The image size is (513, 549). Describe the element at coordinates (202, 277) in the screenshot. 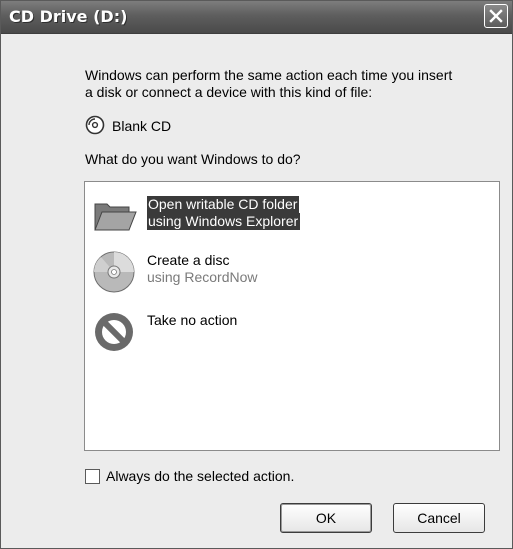

I see `action-sublabel: using RecordNow` at that location.